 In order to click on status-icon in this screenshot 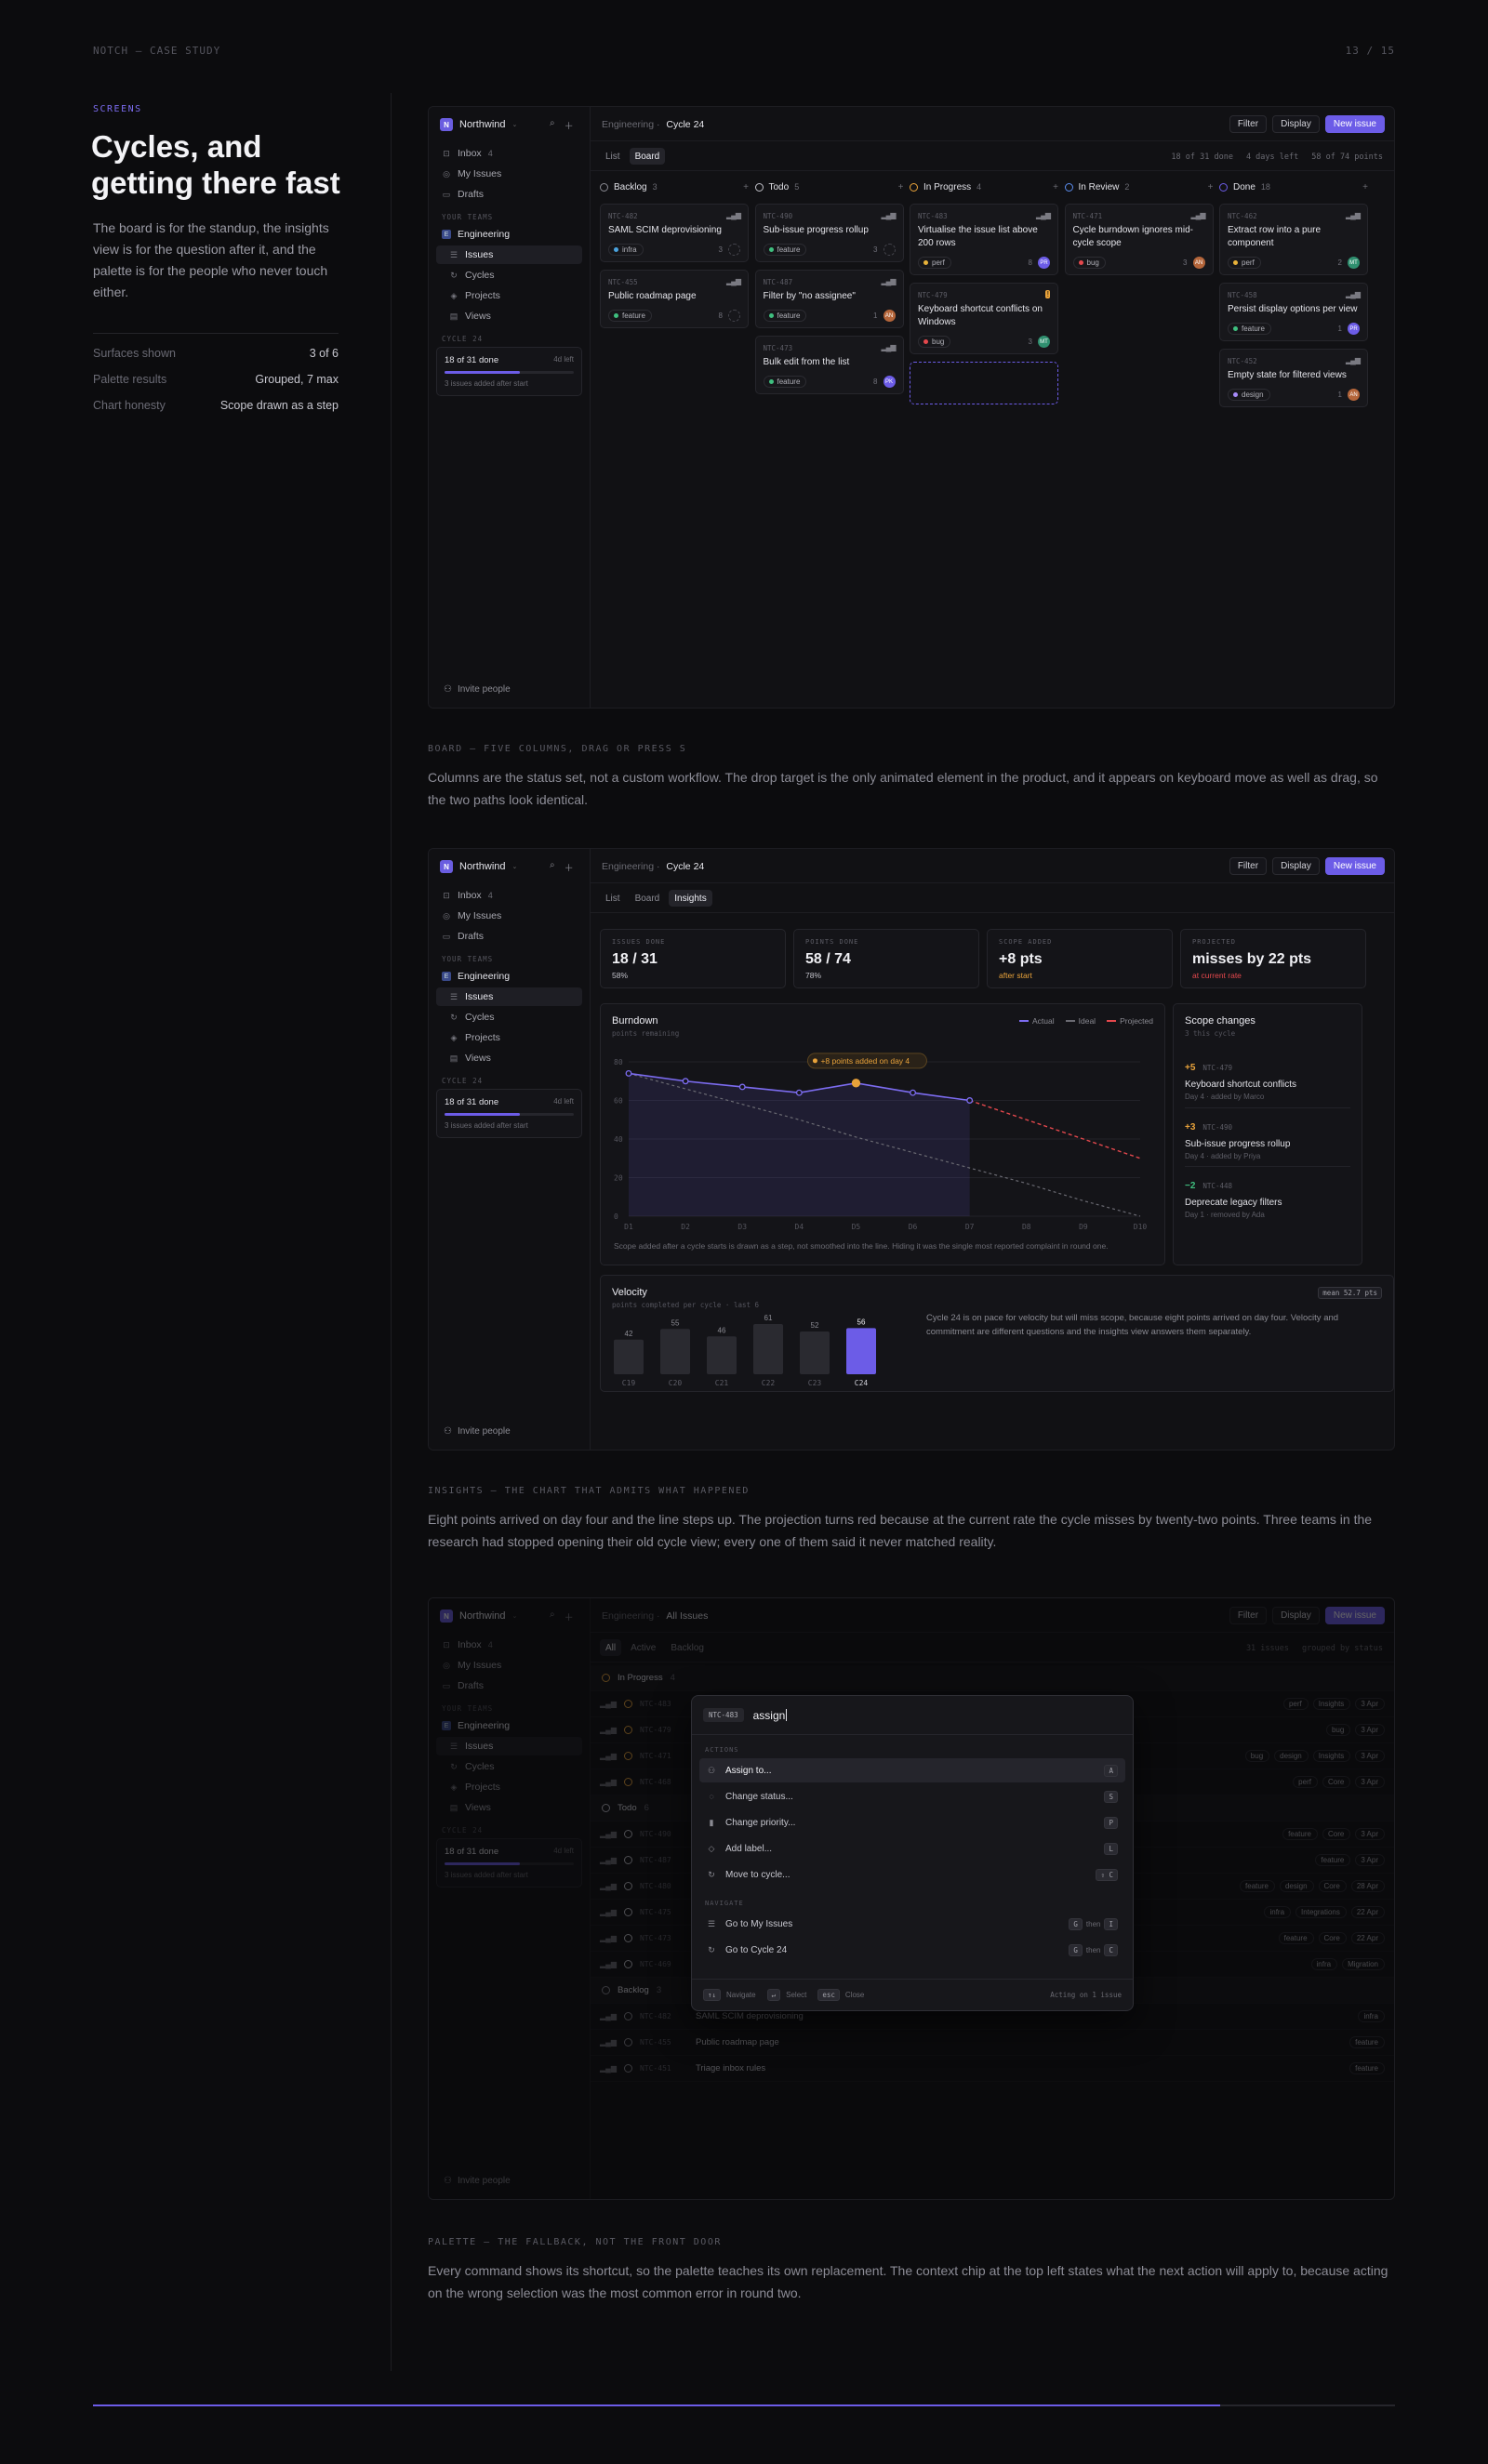, I will do `click(1068, 187)`.